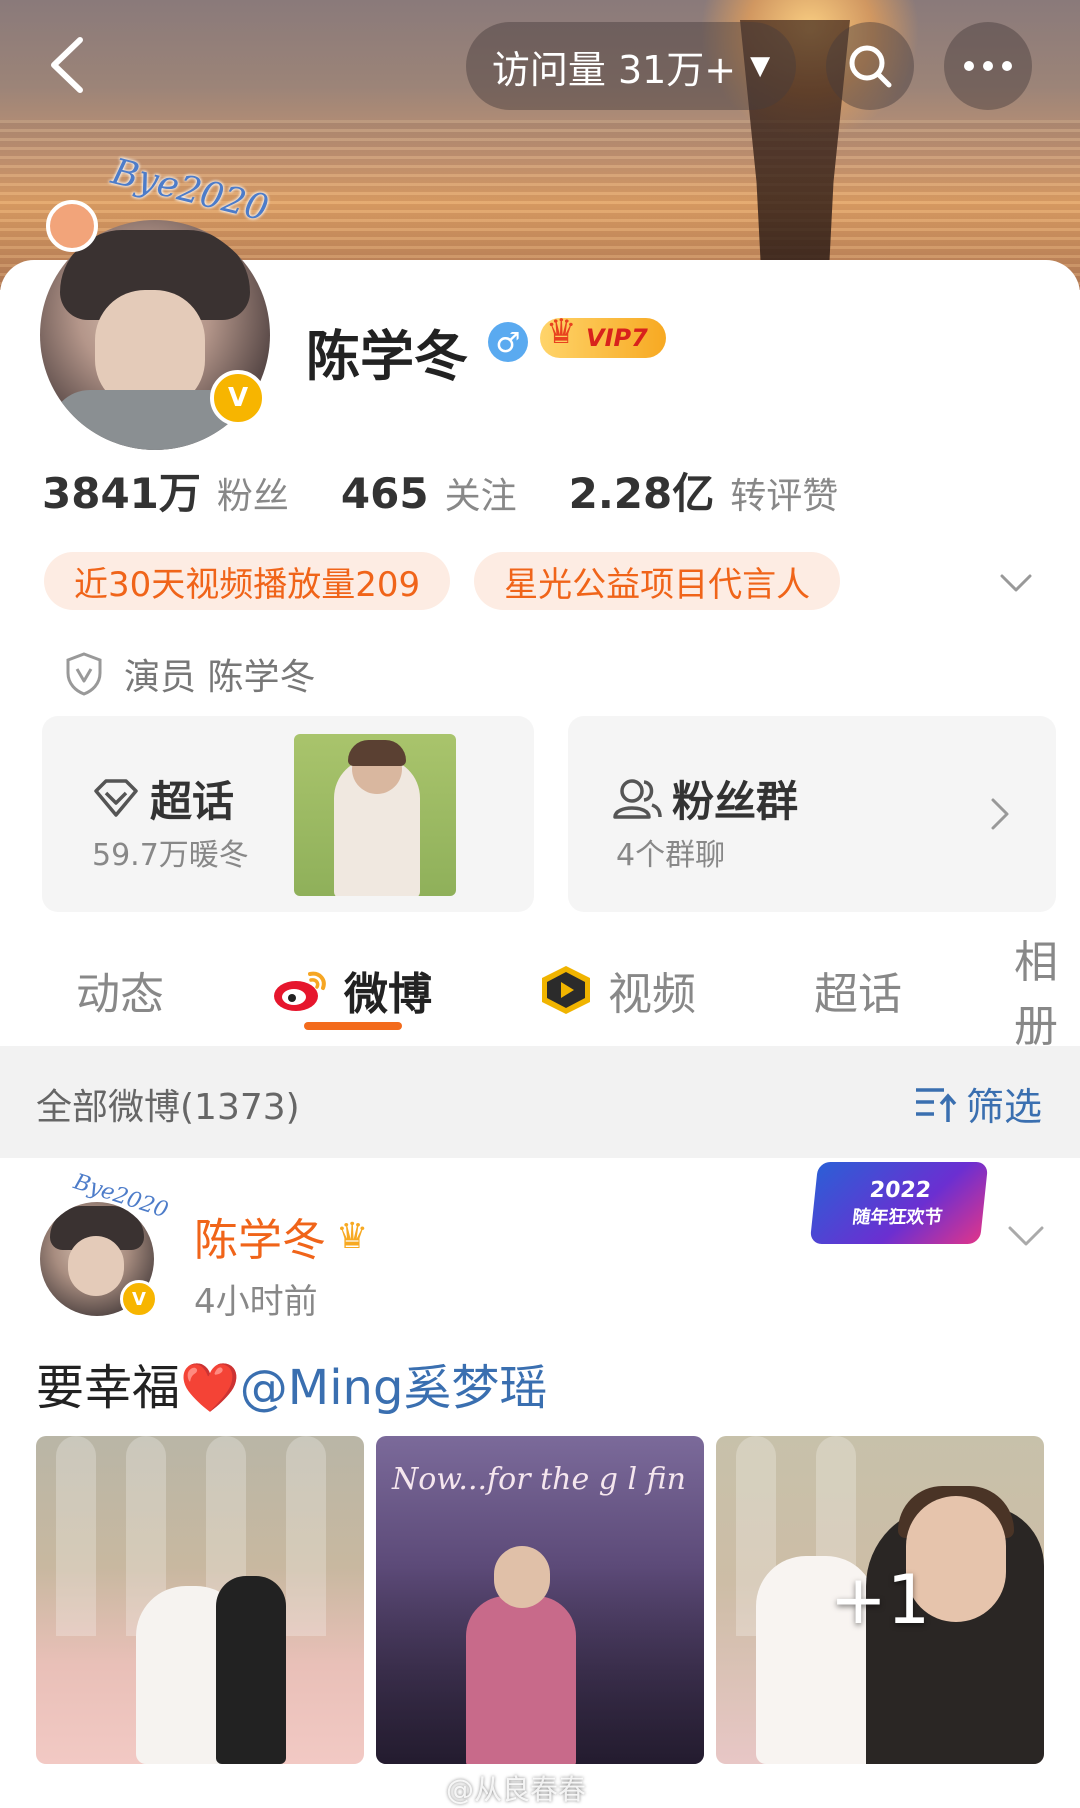 The width and height of the screenshot is (1080, 1808). I want to click on back-button, so click(66, 65).